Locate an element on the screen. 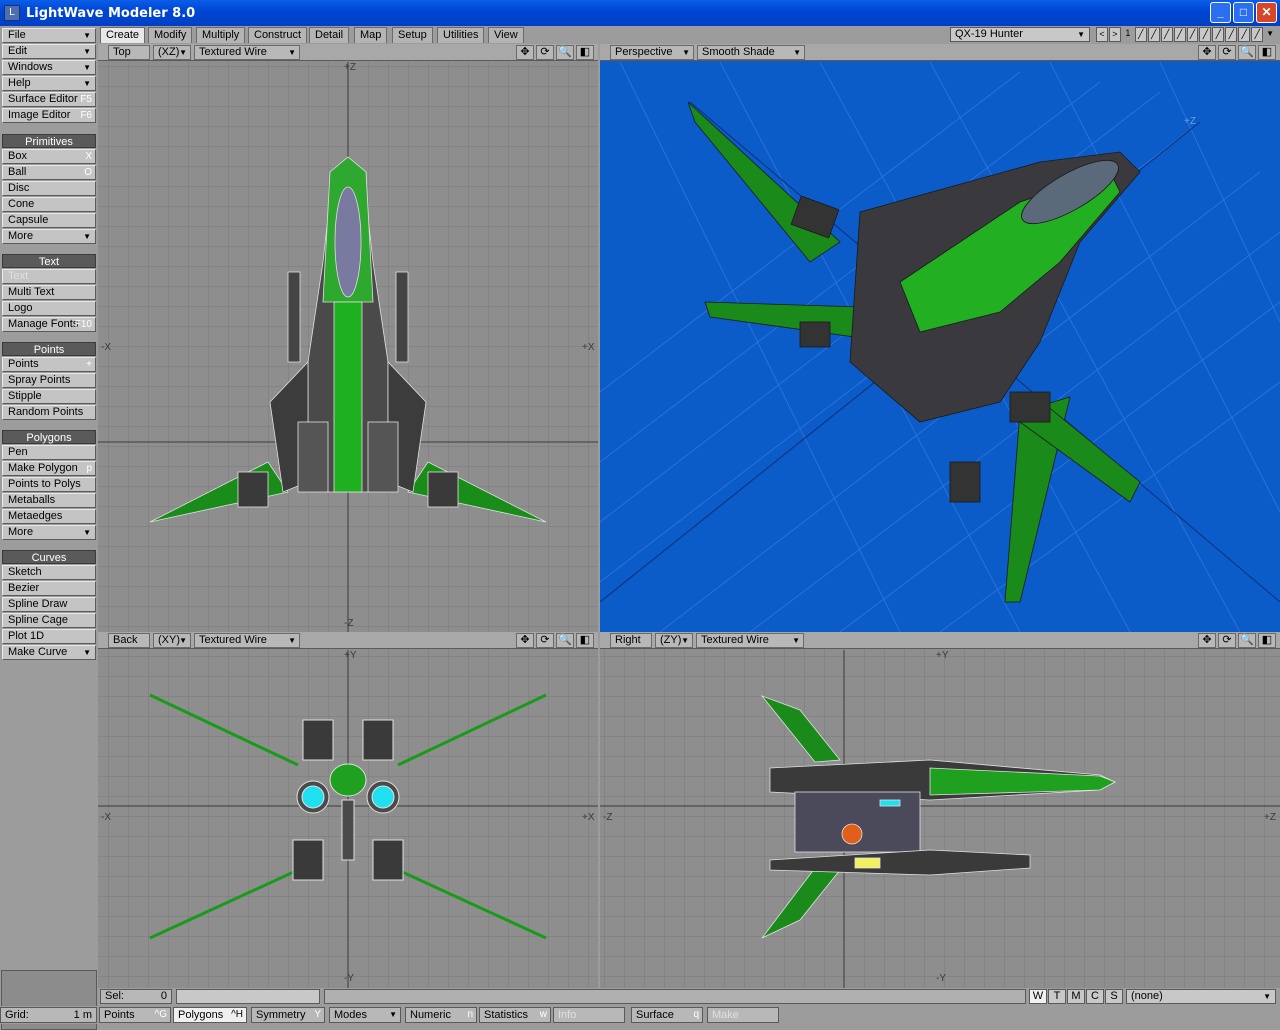  info-button: Info is located at coordinates (589, 1015).